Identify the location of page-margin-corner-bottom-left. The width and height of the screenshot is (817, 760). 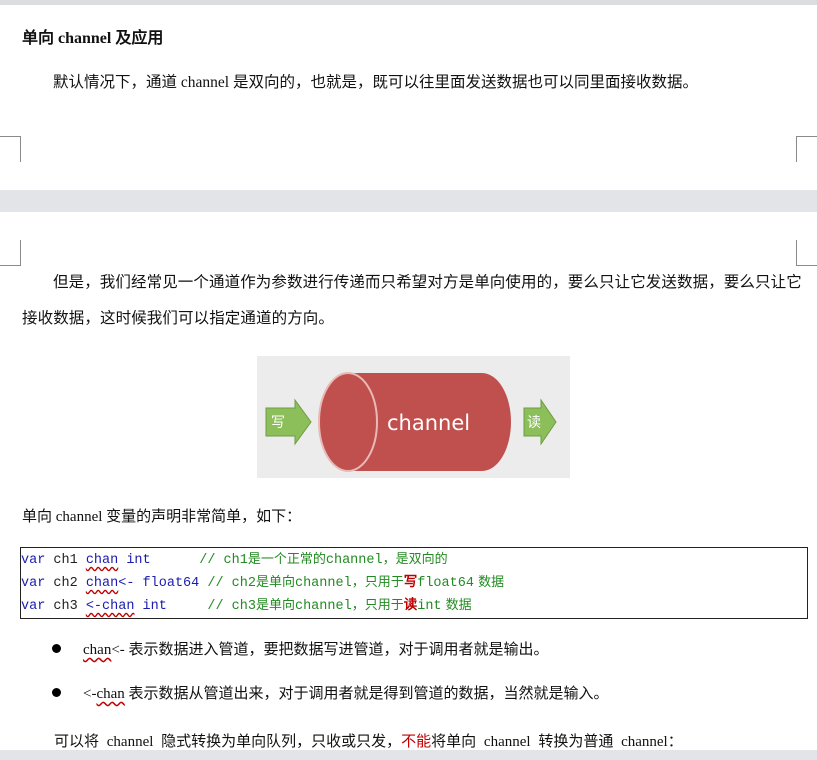
(10, 149).